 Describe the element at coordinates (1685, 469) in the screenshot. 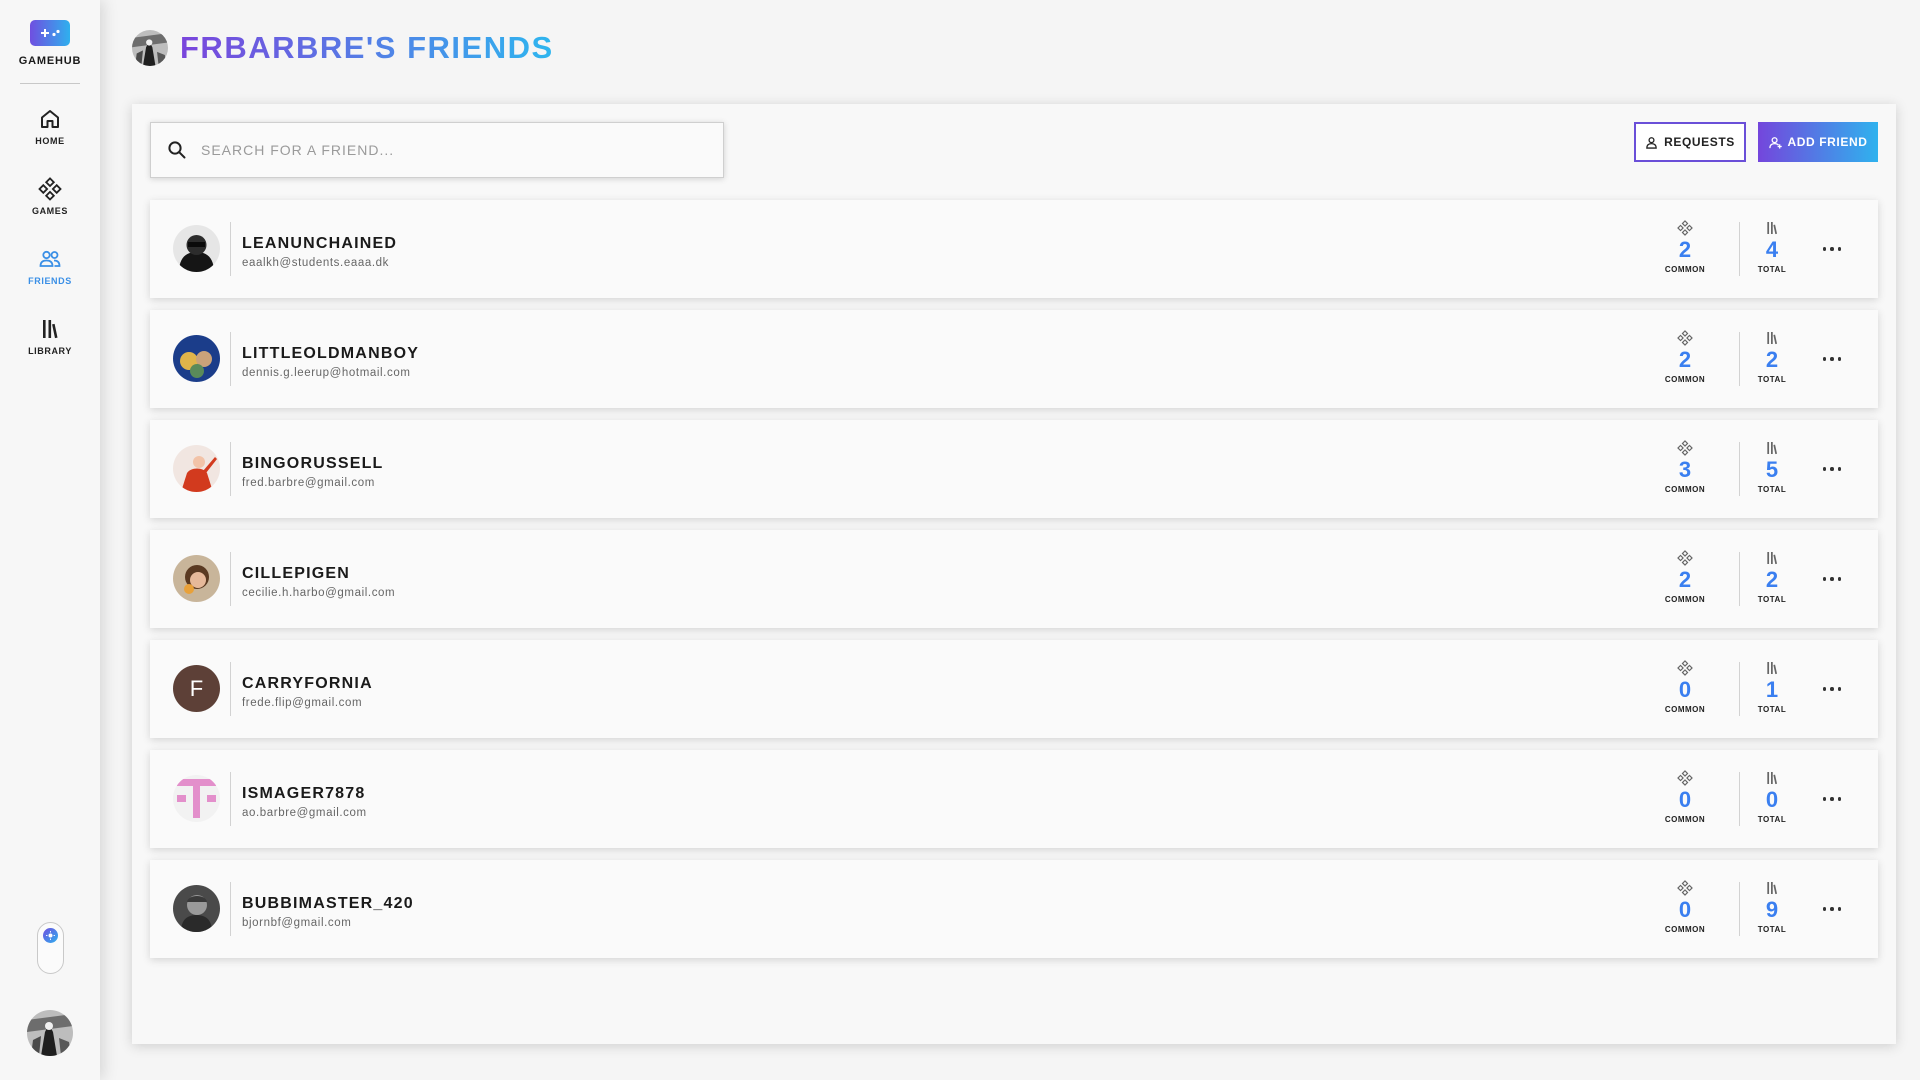

I see `common-count: 3` at that location.